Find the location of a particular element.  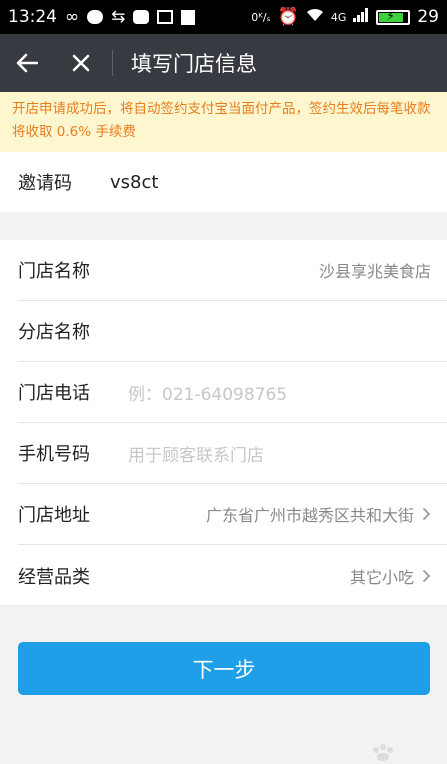

nav-divider is located at coordinates (112, 63).